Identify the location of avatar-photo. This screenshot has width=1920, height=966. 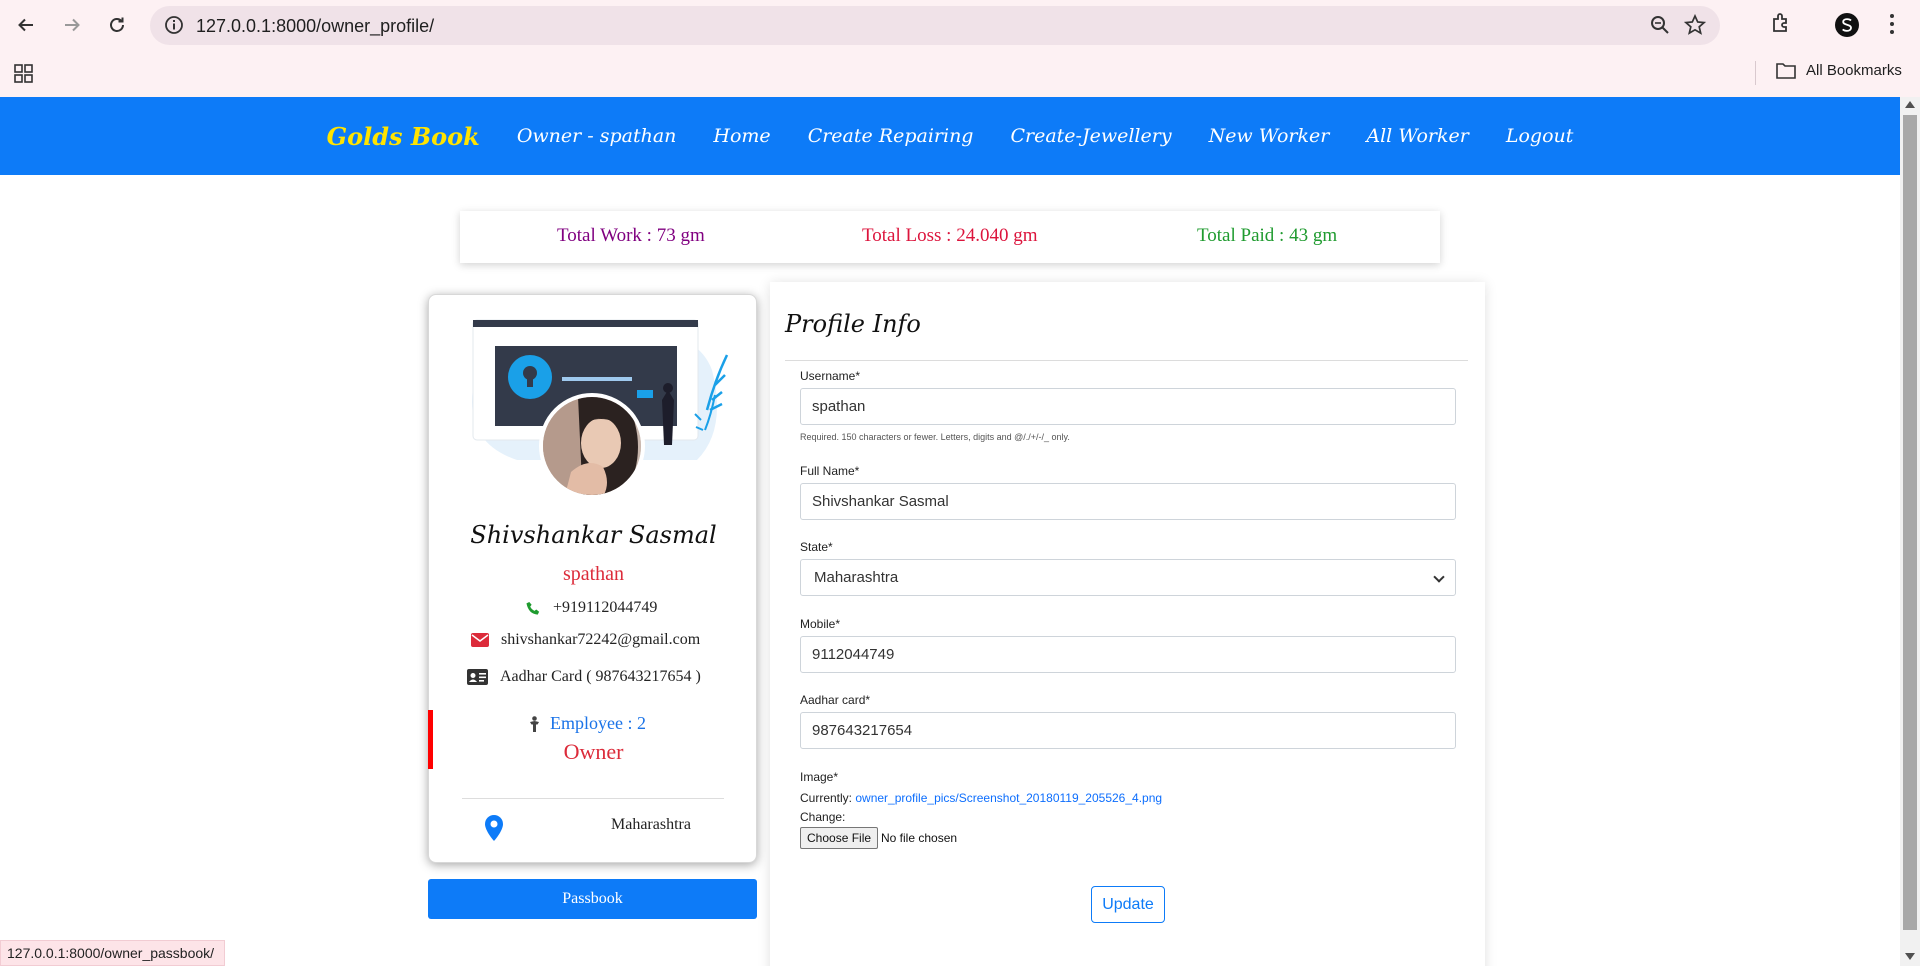
(592, 446).